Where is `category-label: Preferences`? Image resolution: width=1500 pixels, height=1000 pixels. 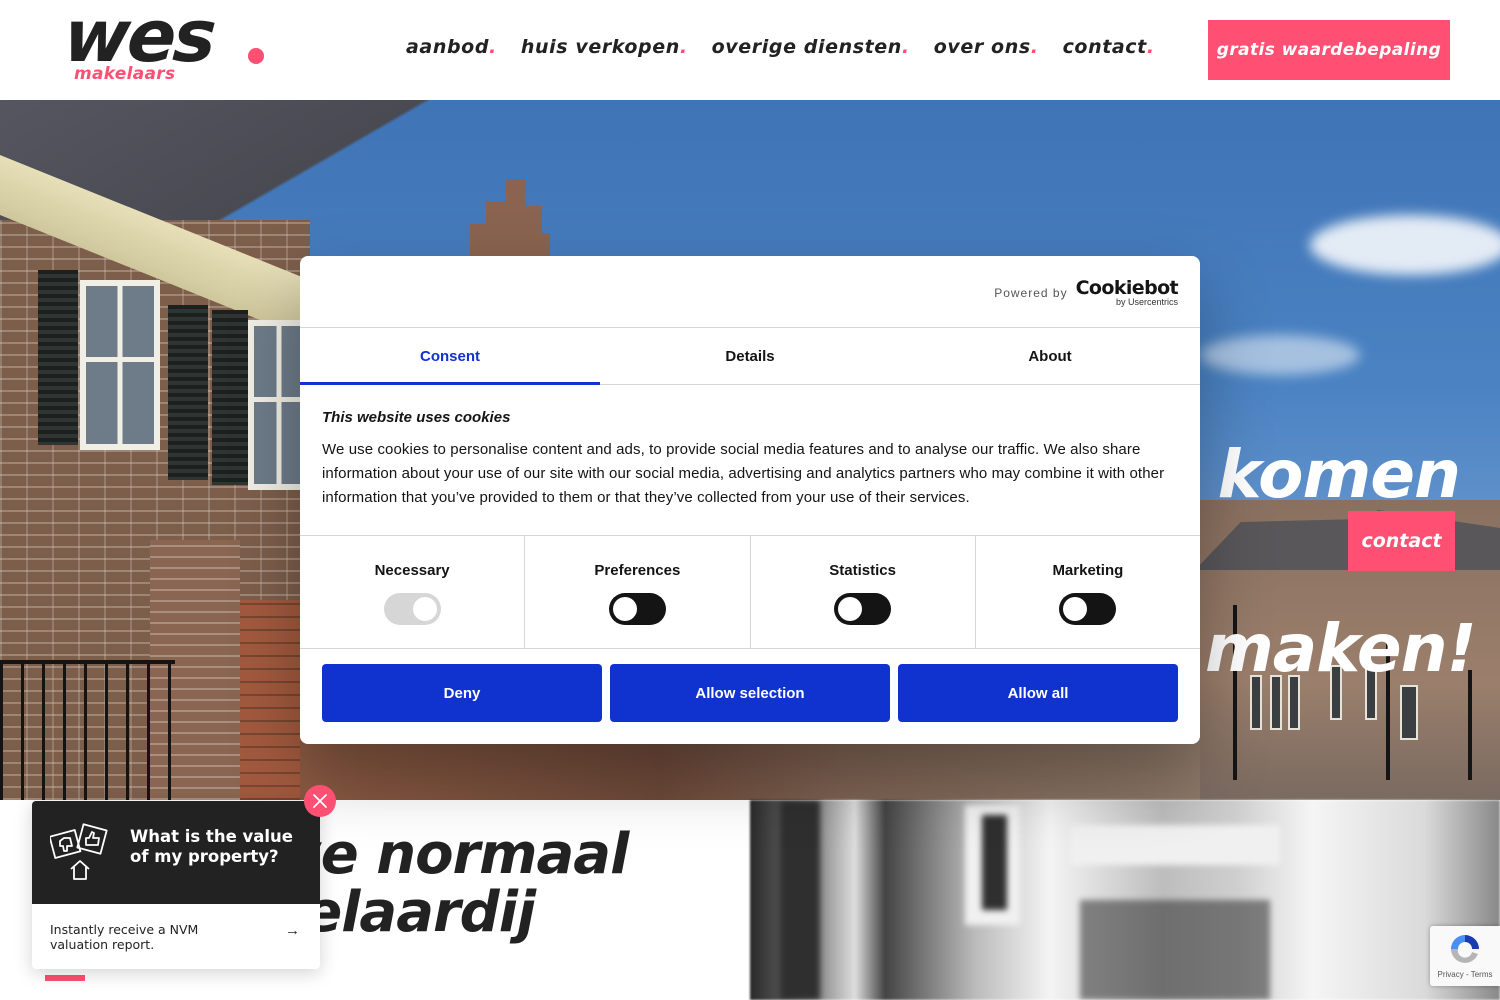 category-label: Preferences is located at coordinates (637, 570).